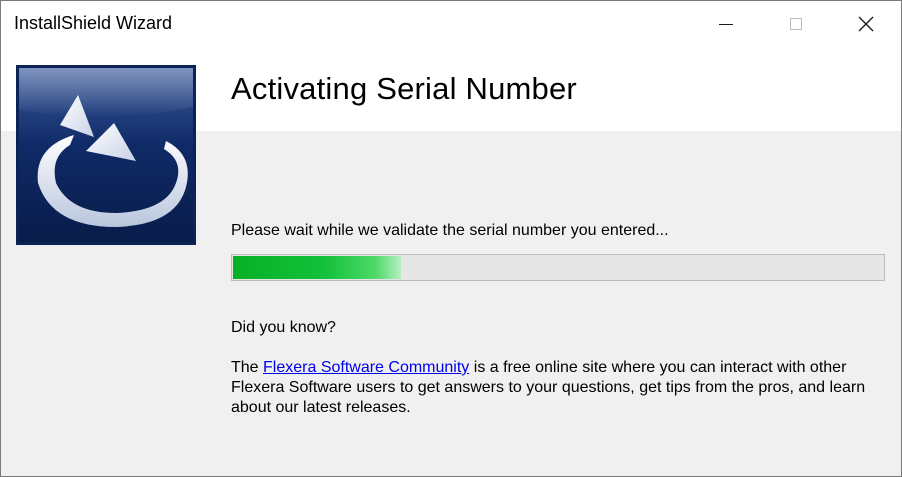 This screenshot has height=477, width=902. What do you see at coordinates (317, 267) in the screenshot?
I see `progress-fill` at bounding box center [317, 267].